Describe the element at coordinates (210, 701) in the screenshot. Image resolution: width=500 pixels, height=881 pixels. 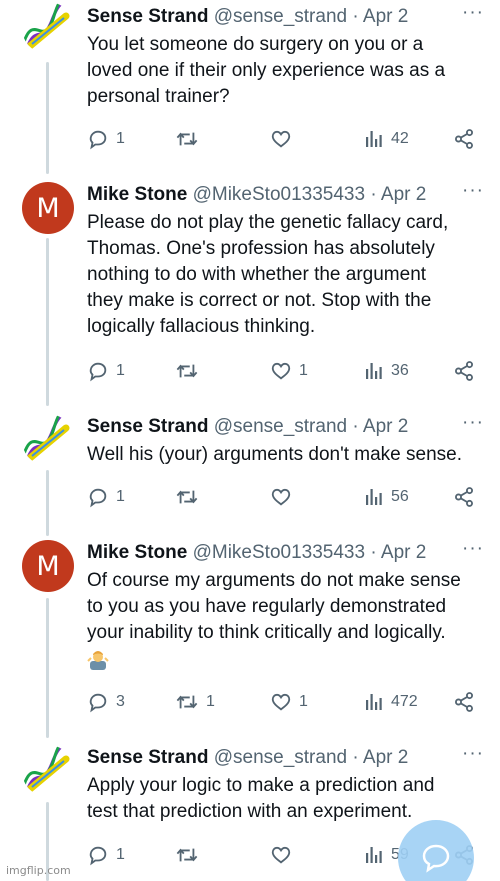
I see `retweet-count: 1` at that location.